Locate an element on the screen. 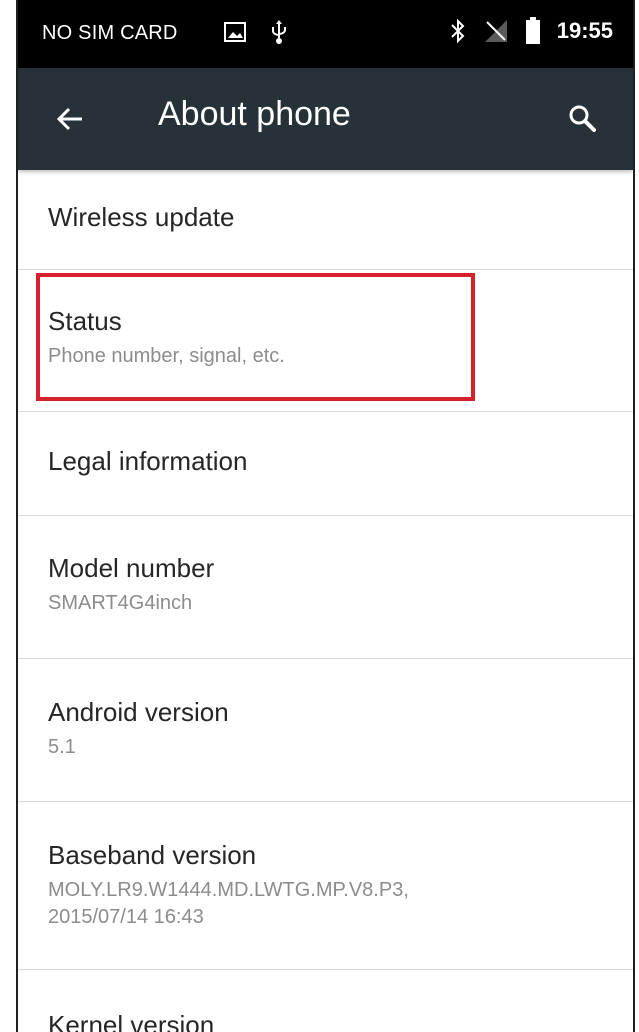  status-left-icons is located at coordinates (257, 32).